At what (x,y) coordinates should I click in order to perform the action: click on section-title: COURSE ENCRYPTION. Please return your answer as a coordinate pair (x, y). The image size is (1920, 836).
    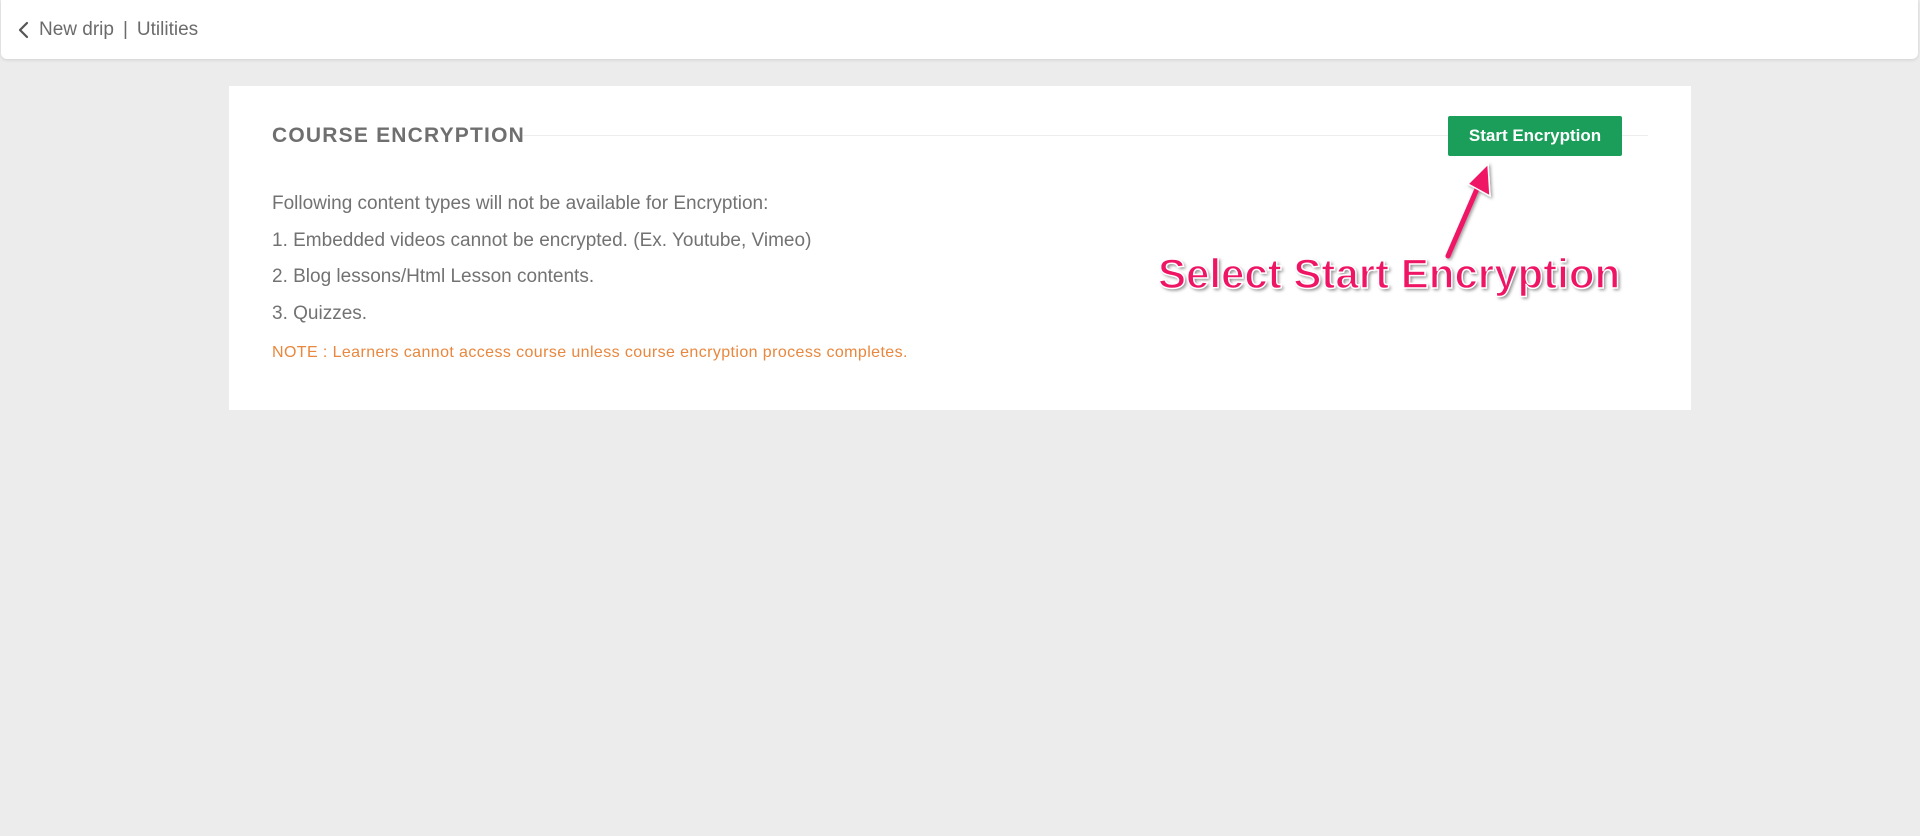
    Looking at the image, I should click on (398, 135).